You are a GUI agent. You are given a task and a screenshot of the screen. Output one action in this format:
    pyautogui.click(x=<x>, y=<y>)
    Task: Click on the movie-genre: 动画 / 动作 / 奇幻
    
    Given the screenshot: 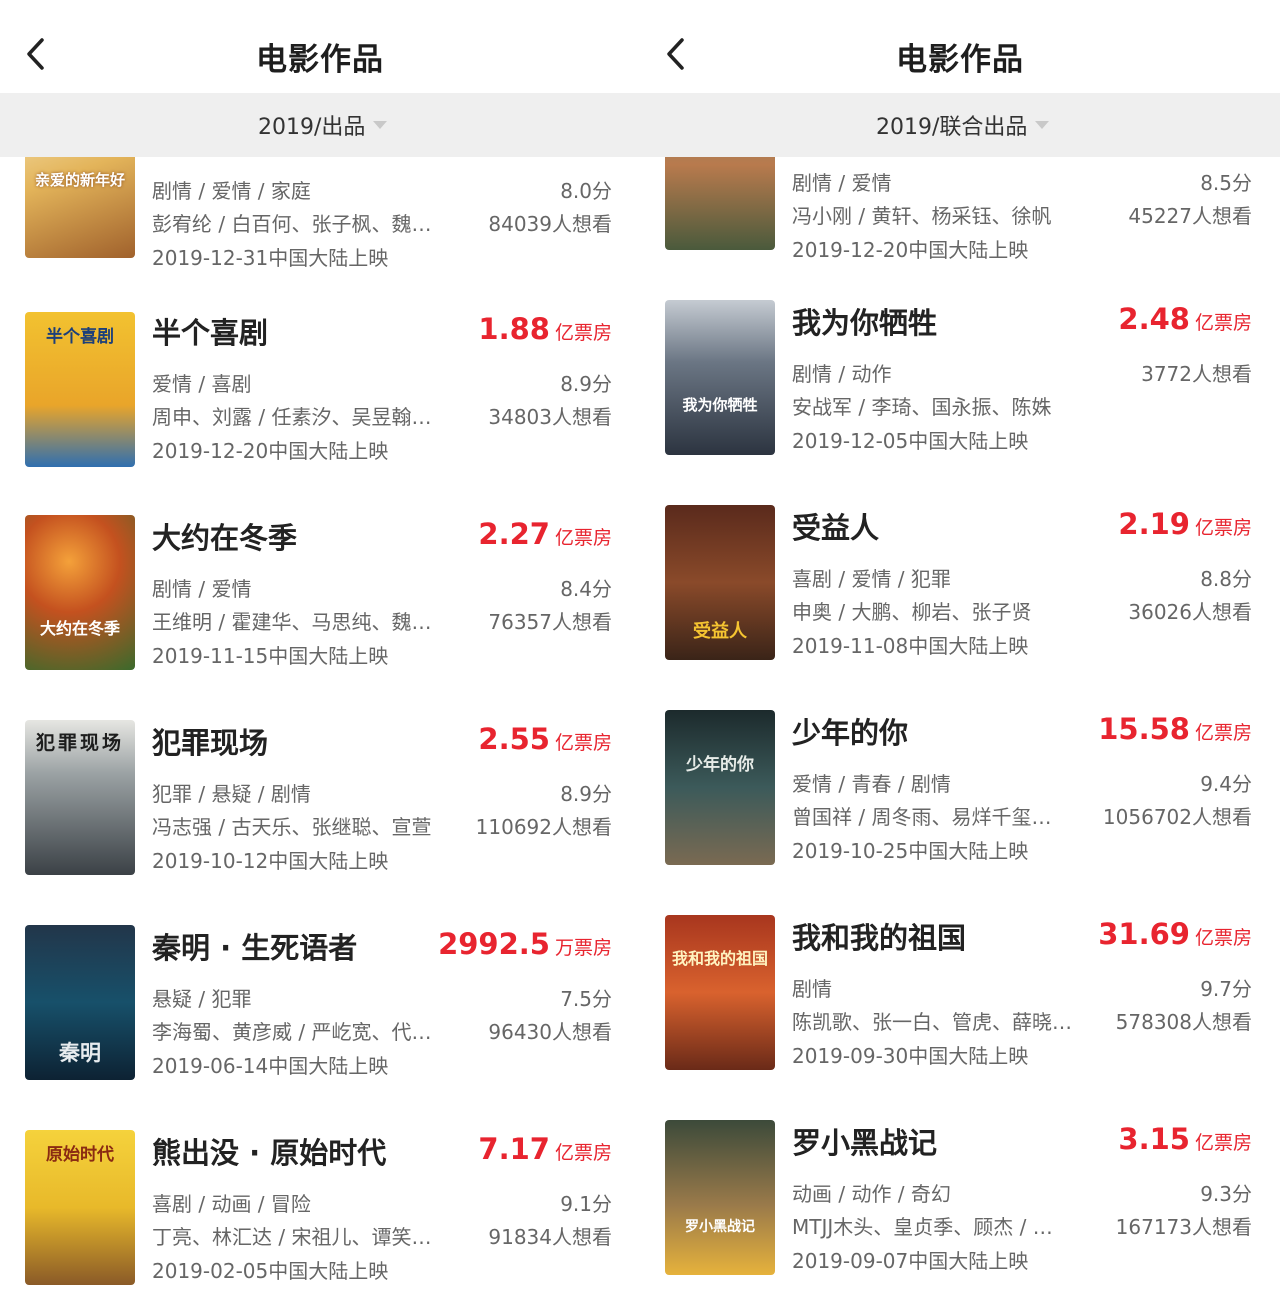 What is the action you would take?
    pyautogui.click(x=871, y=1194)
    